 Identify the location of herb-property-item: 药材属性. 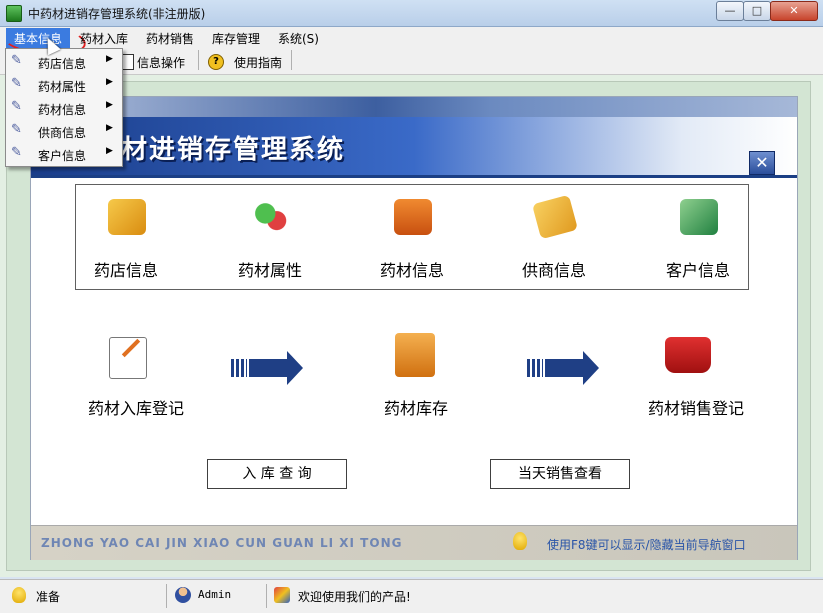
(270, 237).